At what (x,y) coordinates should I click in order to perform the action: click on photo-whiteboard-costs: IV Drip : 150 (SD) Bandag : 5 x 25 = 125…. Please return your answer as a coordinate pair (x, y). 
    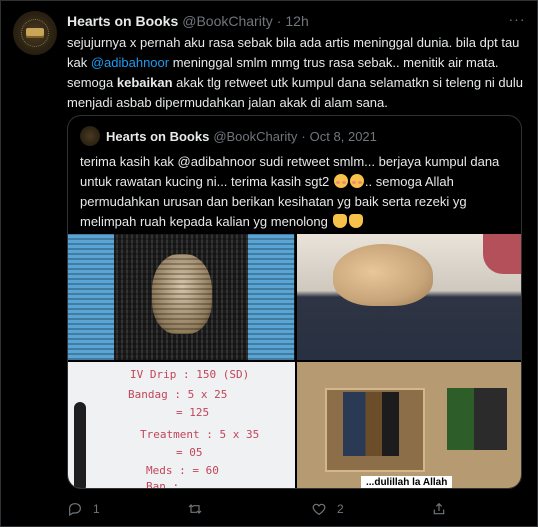
    Looking at the image, I should click on (181, 425).